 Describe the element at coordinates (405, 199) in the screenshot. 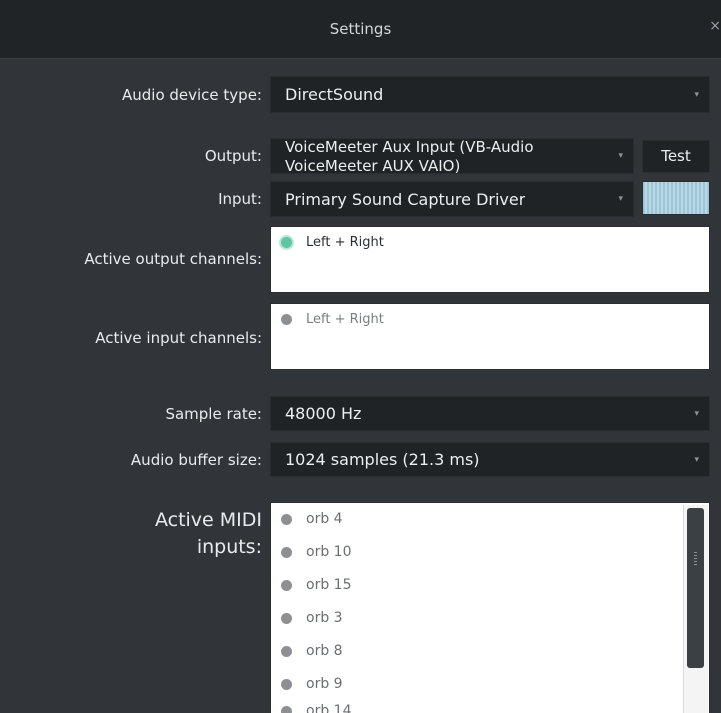

I see `input-value: Primary Sound Capture Driver` at that location.